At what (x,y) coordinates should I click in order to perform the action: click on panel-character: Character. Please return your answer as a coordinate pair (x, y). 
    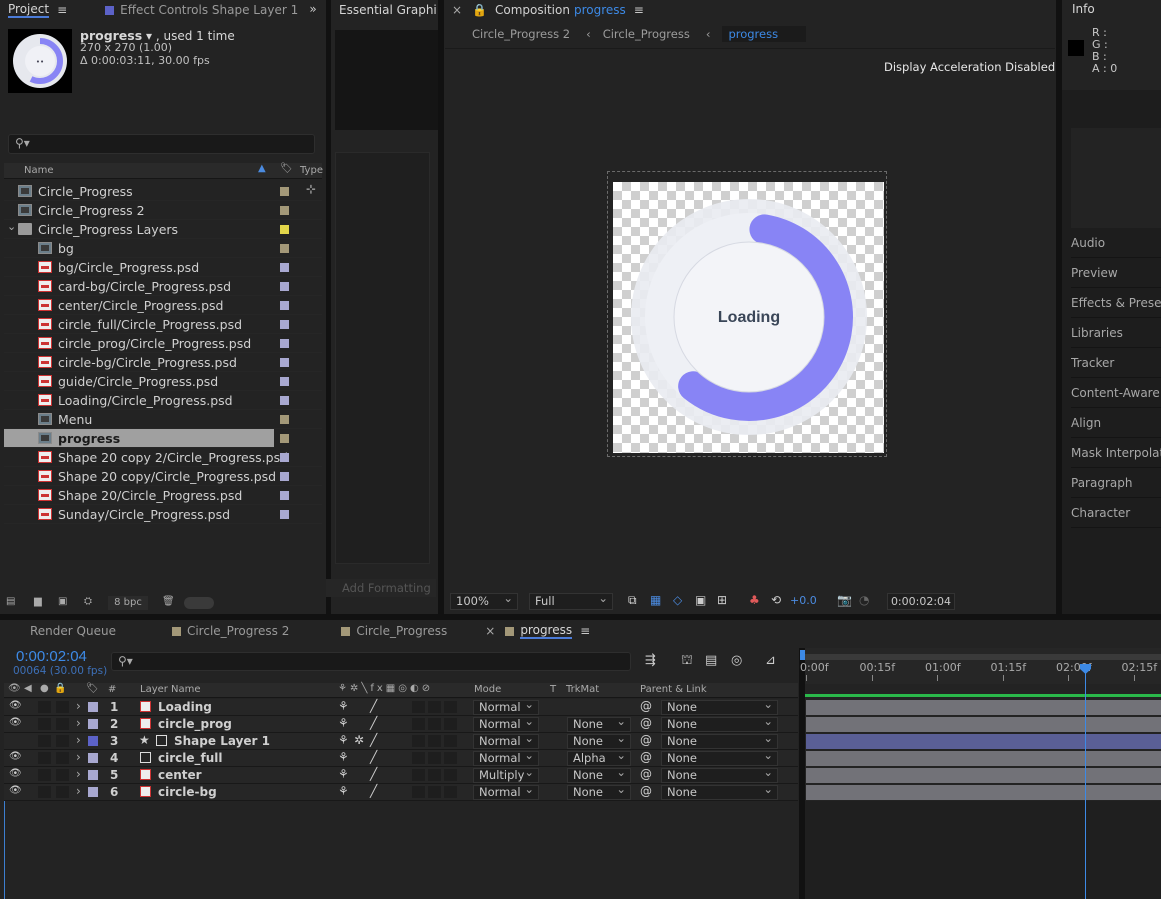
    Looking at the image, I should click on (1116, 513).